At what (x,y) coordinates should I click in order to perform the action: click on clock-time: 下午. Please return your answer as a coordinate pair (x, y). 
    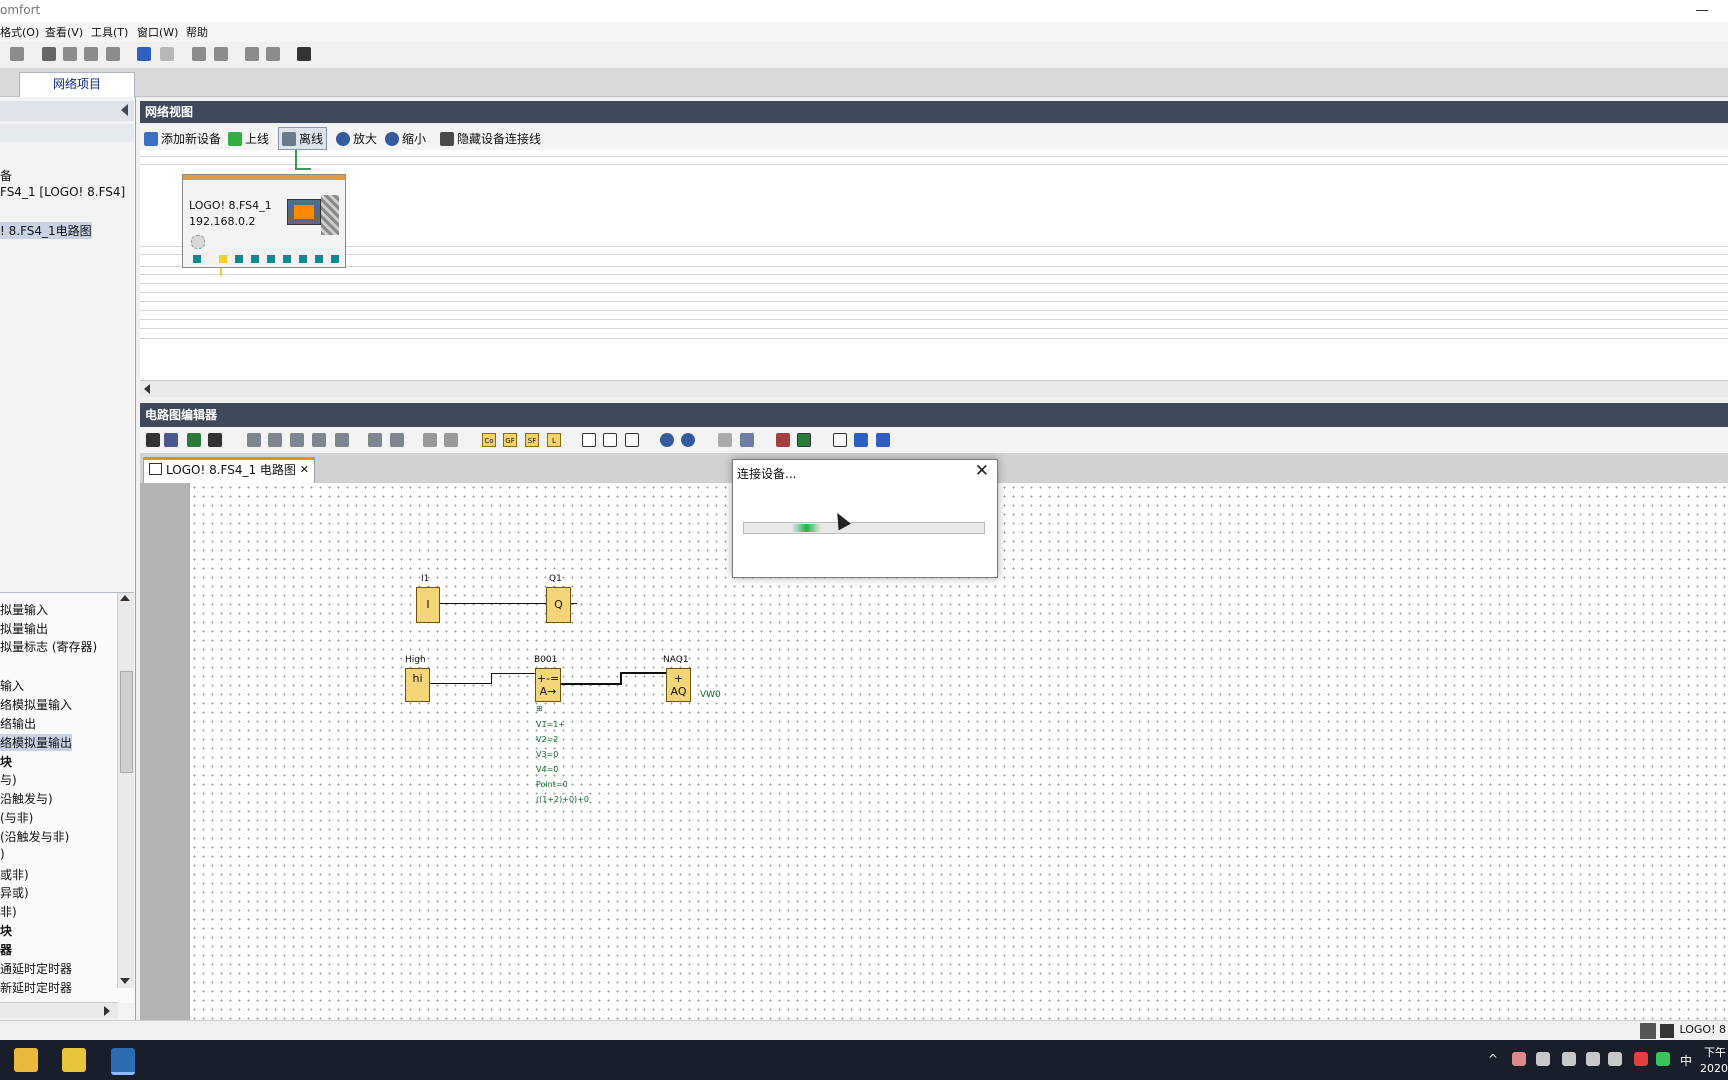
    Looking at the image, I should click on (1715, 1052).